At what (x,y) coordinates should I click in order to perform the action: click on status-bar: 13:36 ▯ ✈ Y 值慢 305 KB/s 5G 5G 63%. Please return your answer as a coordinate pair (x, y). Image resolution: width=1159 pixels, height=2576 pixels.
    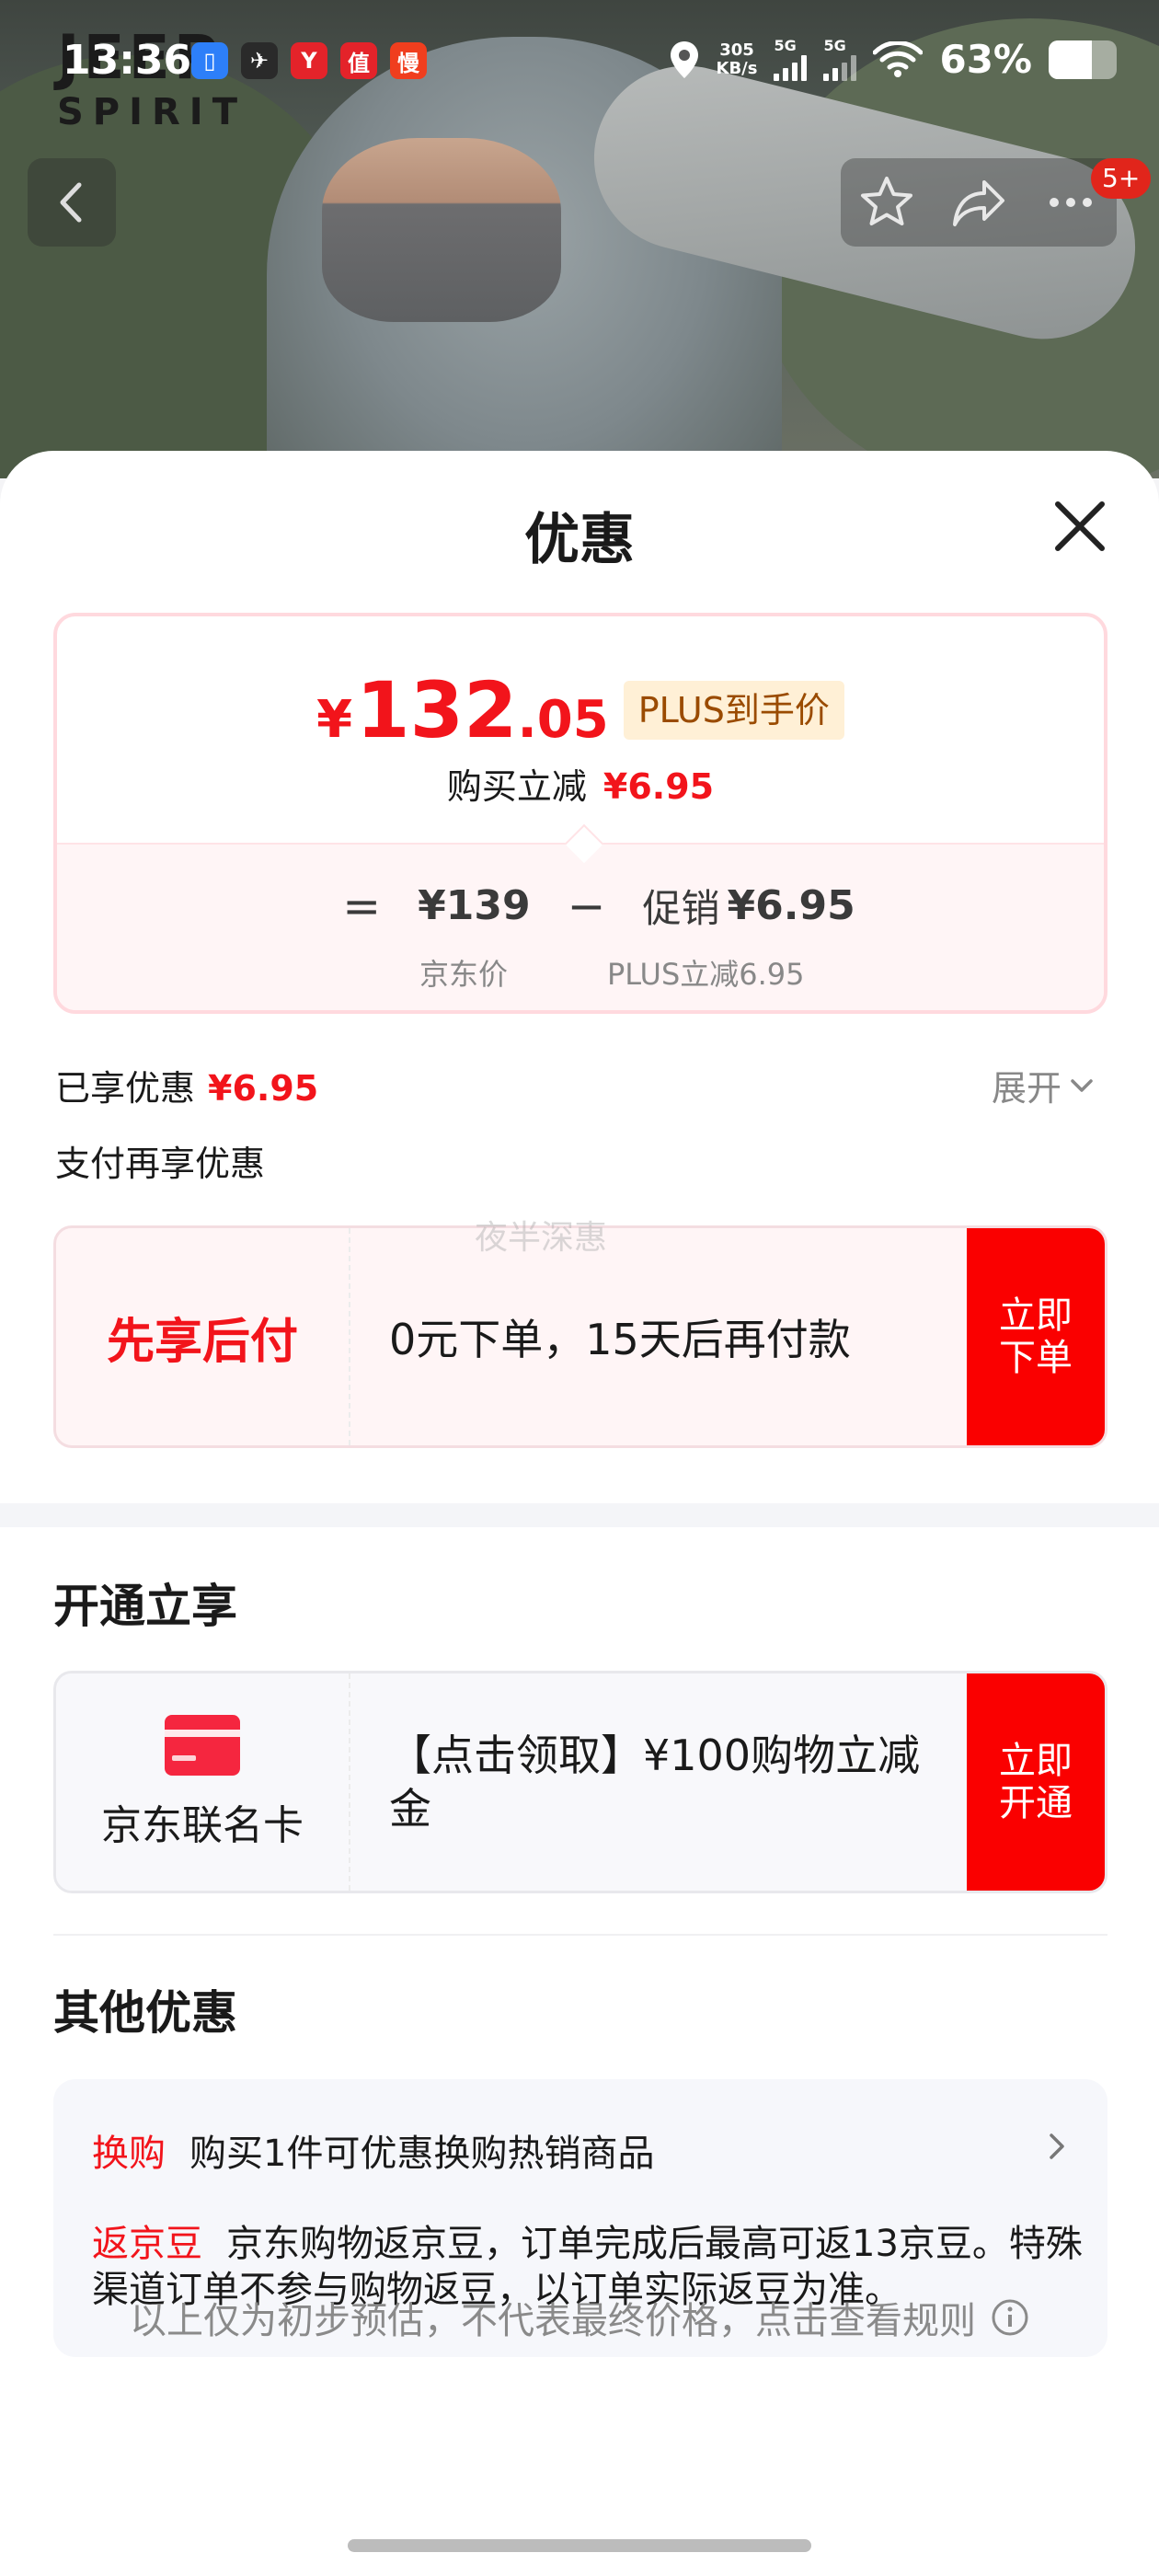
    Looking at the image, I should click on (579, 64).